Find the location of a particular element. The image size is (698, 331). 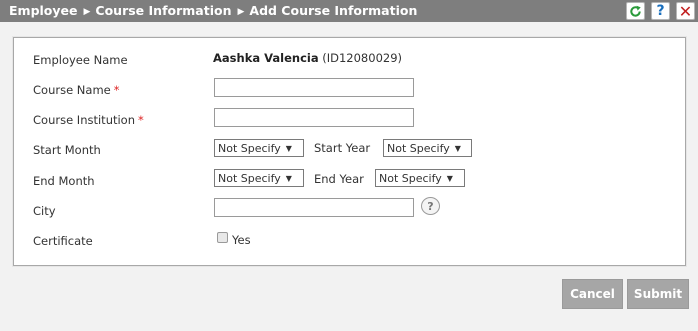

cancel-button: Cancel is located at coordinates (592, 294).